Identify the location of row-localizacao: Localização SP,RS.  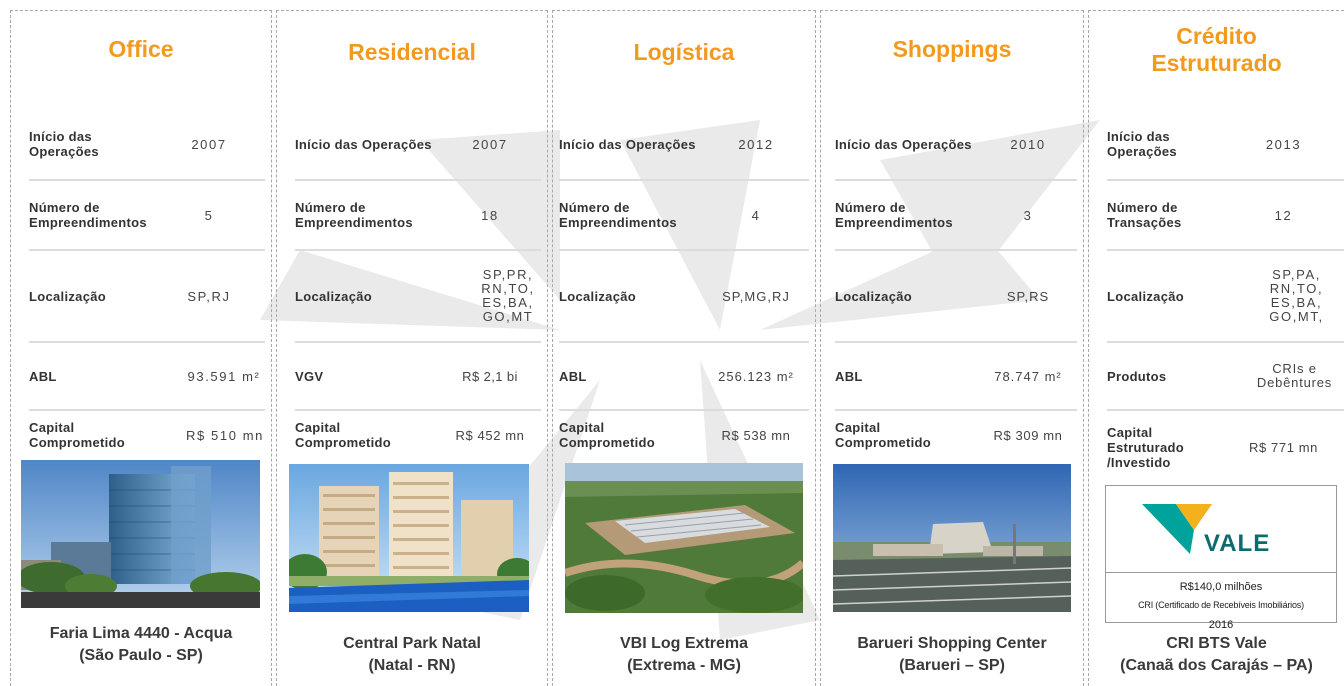
(956, 297).